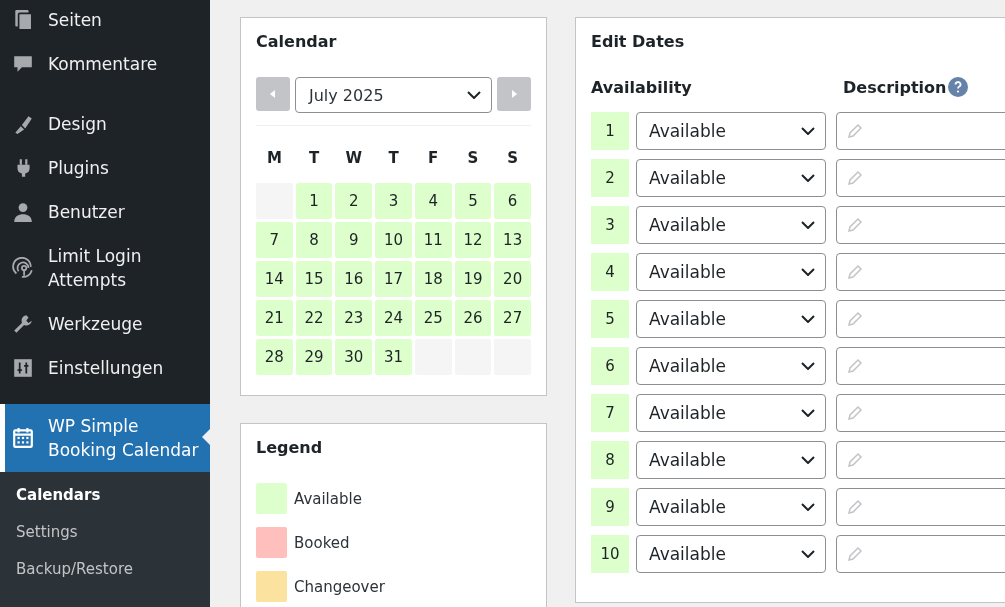  I want to click on calendar-icon, so click(23, 438).